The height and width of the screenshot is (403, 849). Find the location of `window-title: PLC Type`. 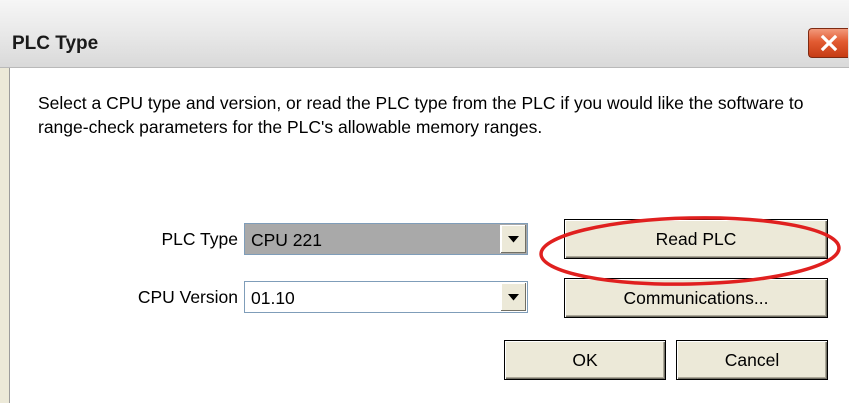

window-title: PLC Type is located at coordinates (55, 43).